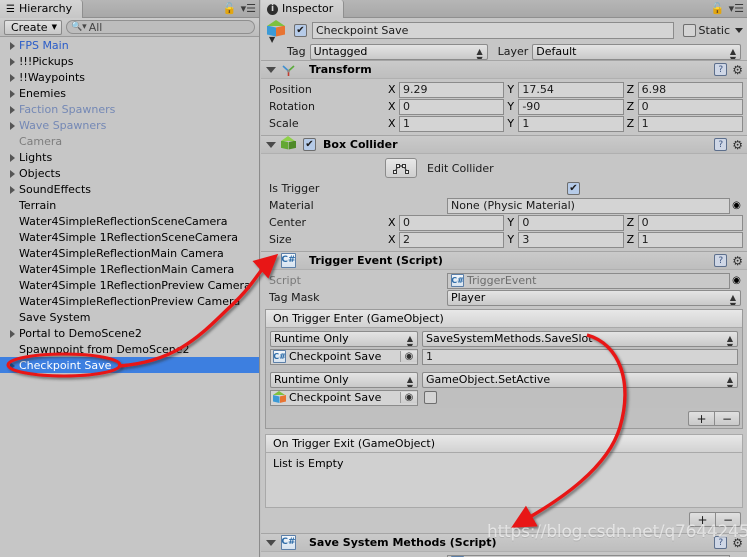 This screenshot has height=557, width=747. What do you see at coordinates (636, 51) in the screenshot?
I see `layer-dropdown: Default ▲ ▼` at bounding box center [636, 51].